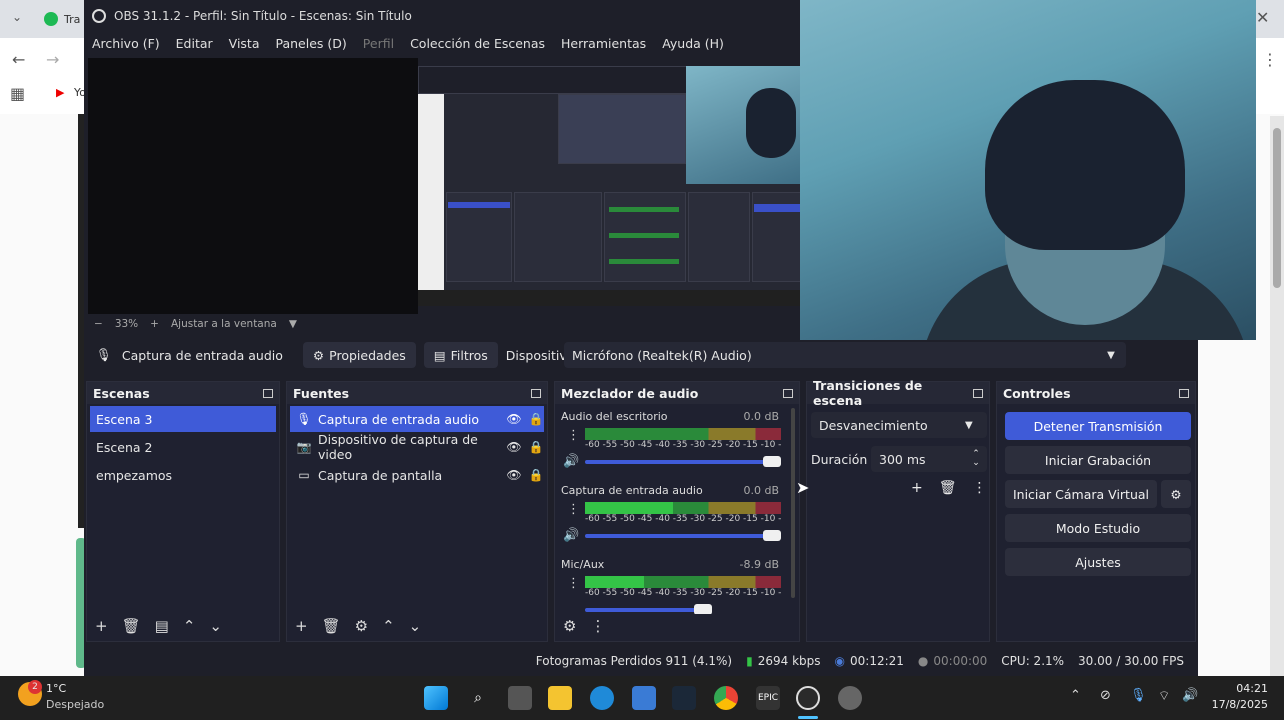 This screenshot has height=720, width=1284. What do you see at coordinates (603, 43) in the screenshot?
I see `menu-tools: Herramientas` at bounding box center [603, 43].